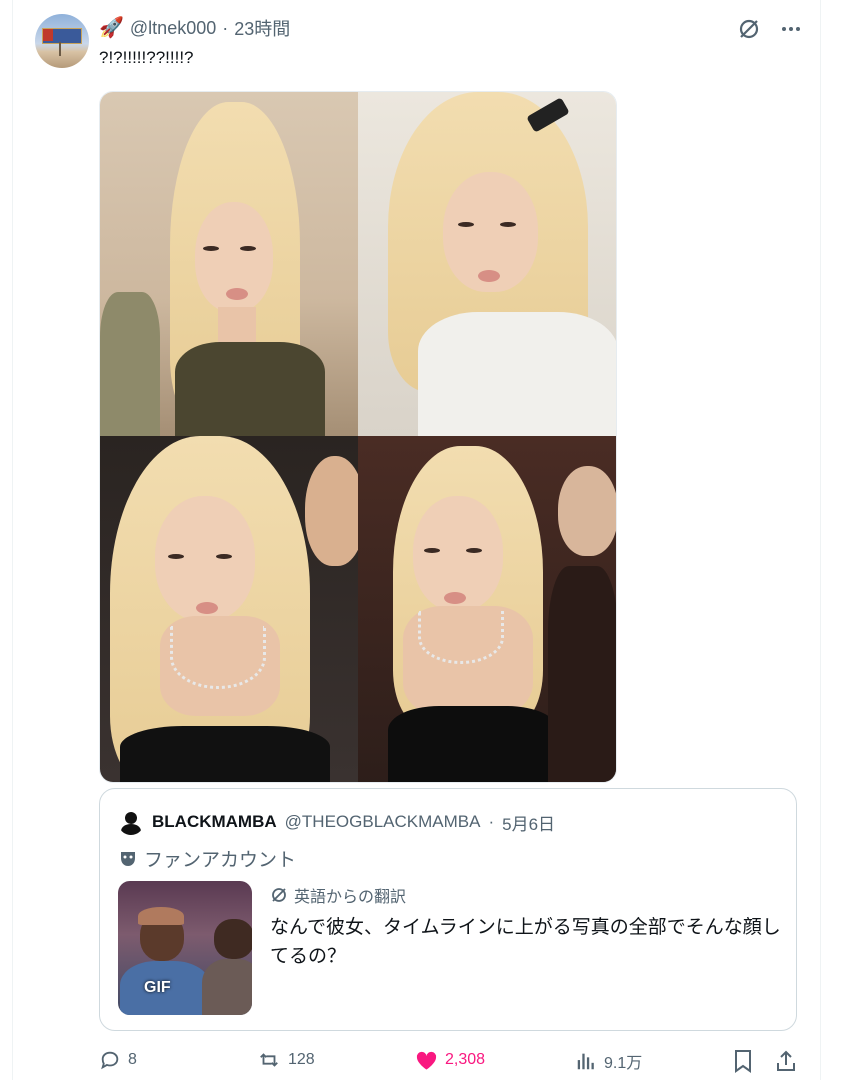 The width and height of the screenshot is (855, 1080). Describe the element at coordinates (12, 540) in the screenshot. I see `timeline-border-left` at that location.